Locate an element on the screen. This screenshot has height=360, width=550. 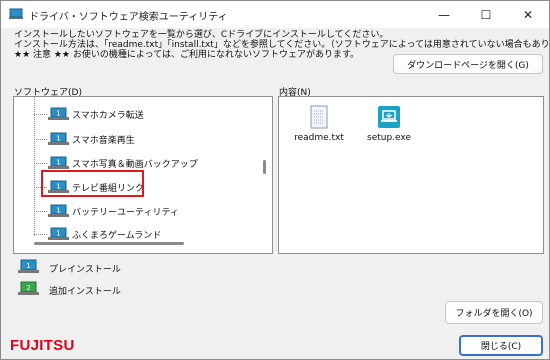
file-setup: setup.exe is located at coordinates (389, 126).